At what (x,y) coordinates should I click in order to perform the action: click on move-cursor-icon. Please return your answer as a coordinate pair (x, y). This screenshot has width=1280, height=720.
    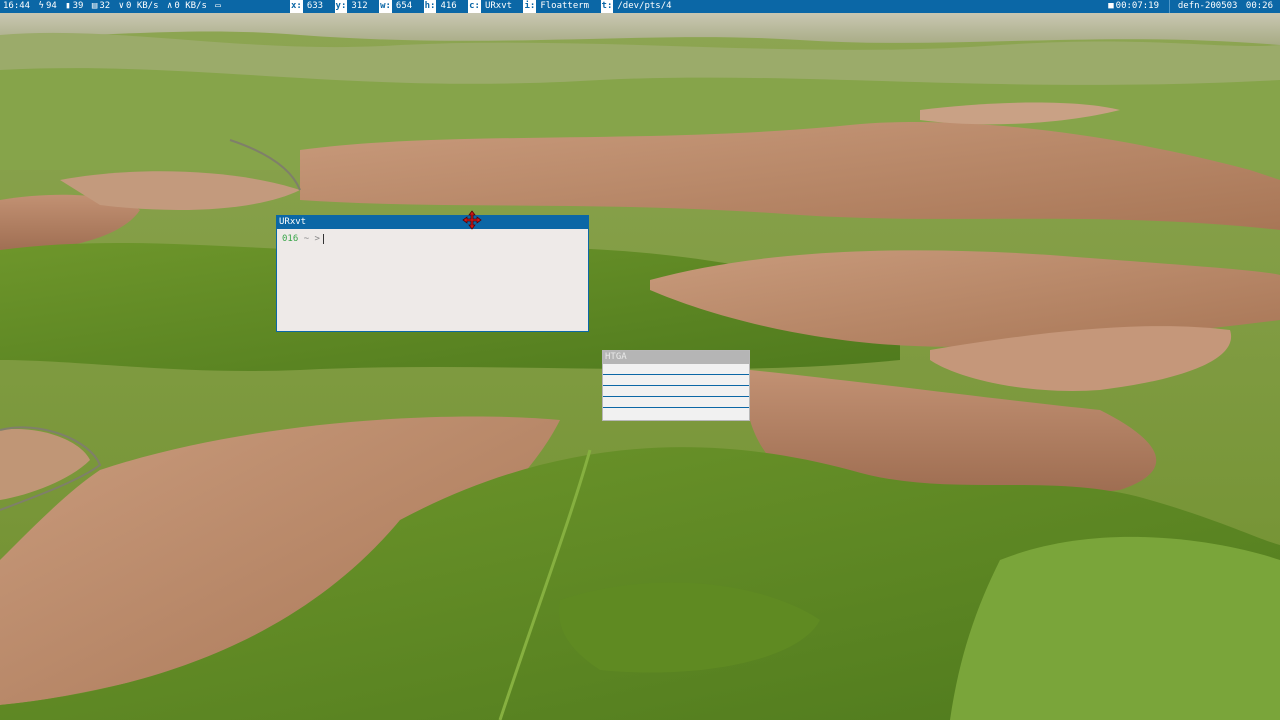
    Looking at the image, I should click on (472, 220).